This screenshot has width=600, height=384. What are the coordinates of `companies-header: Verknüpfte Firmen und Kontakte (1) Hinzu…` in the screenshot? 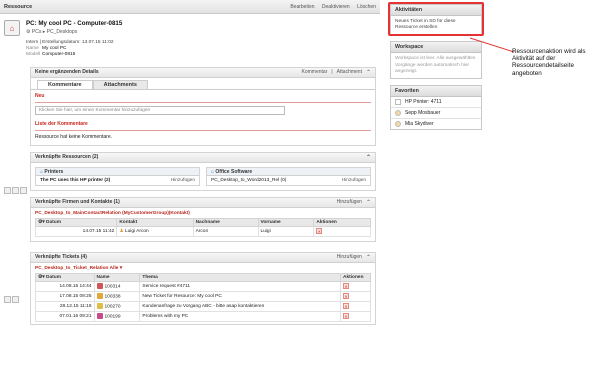 It's located at (203, 202).